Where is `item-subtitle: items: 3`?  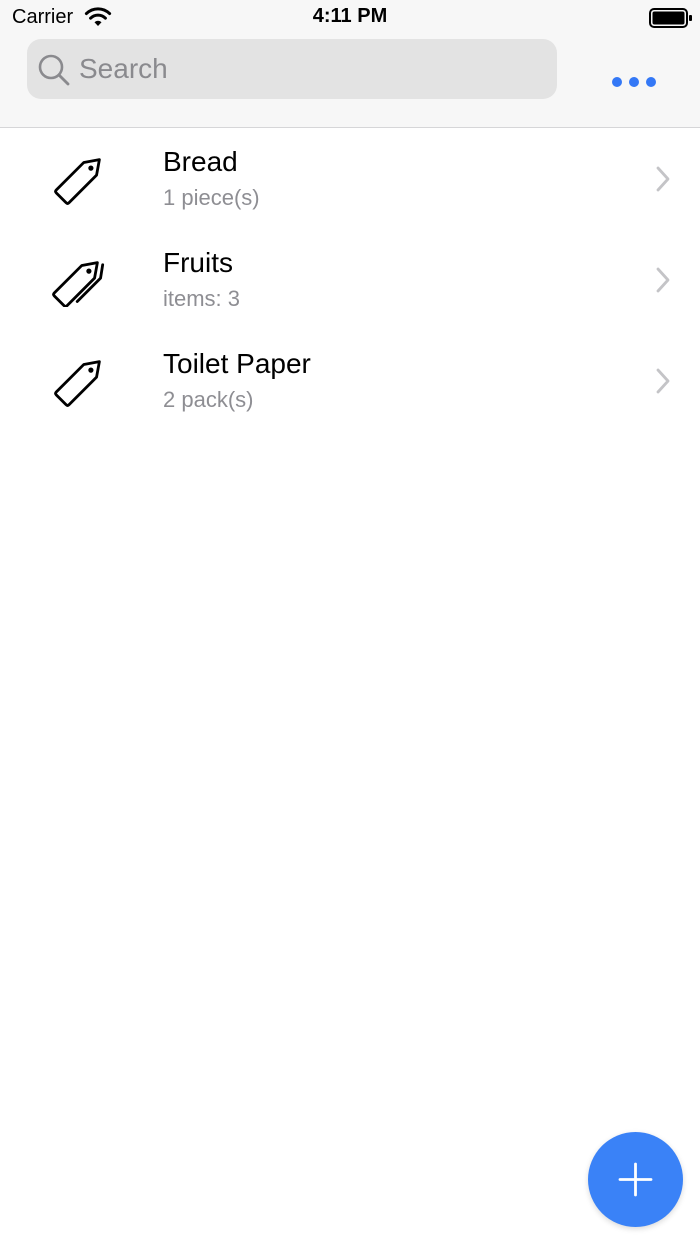
item-subtitle: items: 3 is located at coordinates (202, 298).